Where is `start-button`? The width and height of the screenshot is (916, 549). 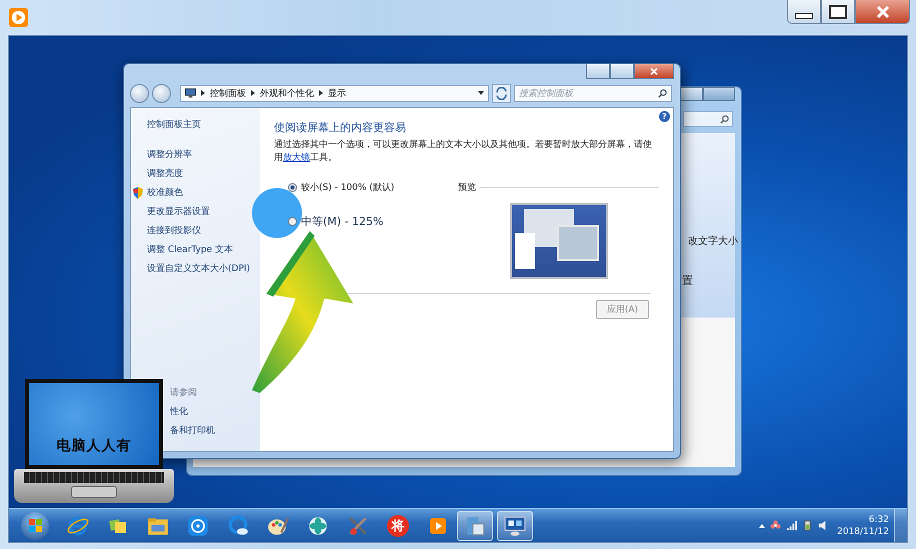
start-button is located at coordinates (35, 526).